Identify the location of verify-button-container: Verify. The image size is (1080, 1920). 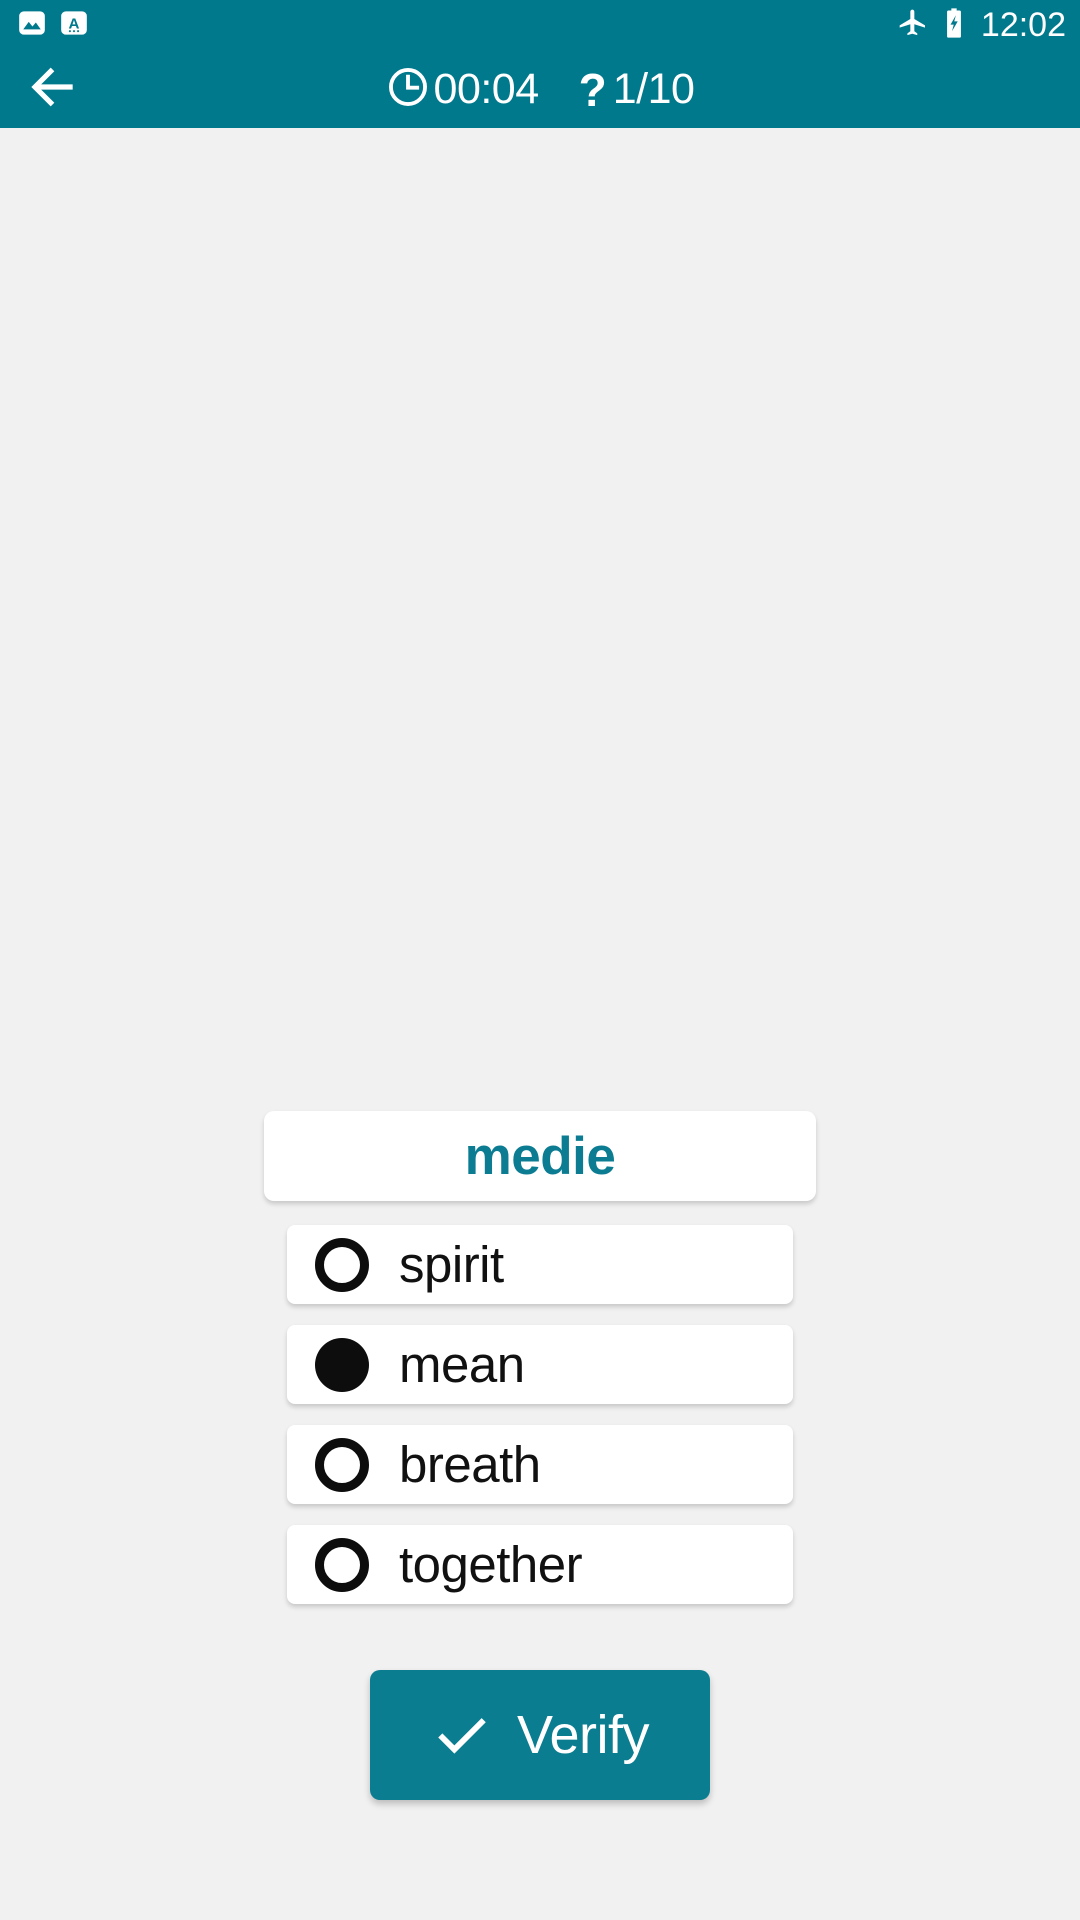
(540, 1735).